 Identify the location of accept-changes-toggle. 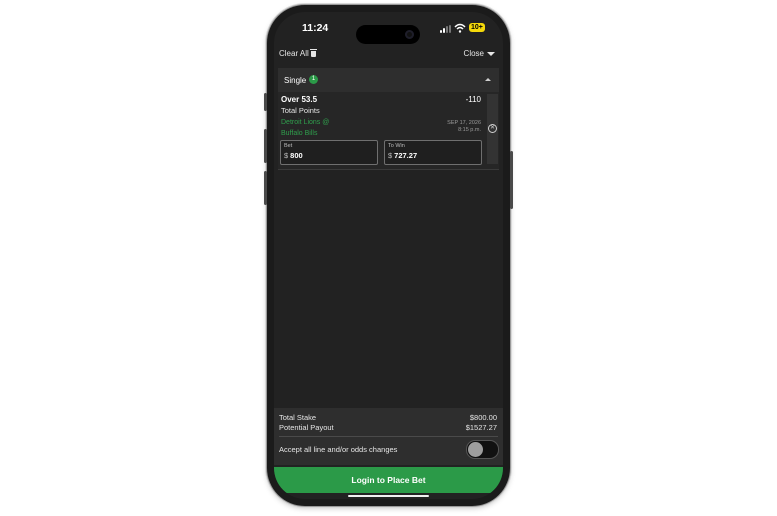
(482, 449).